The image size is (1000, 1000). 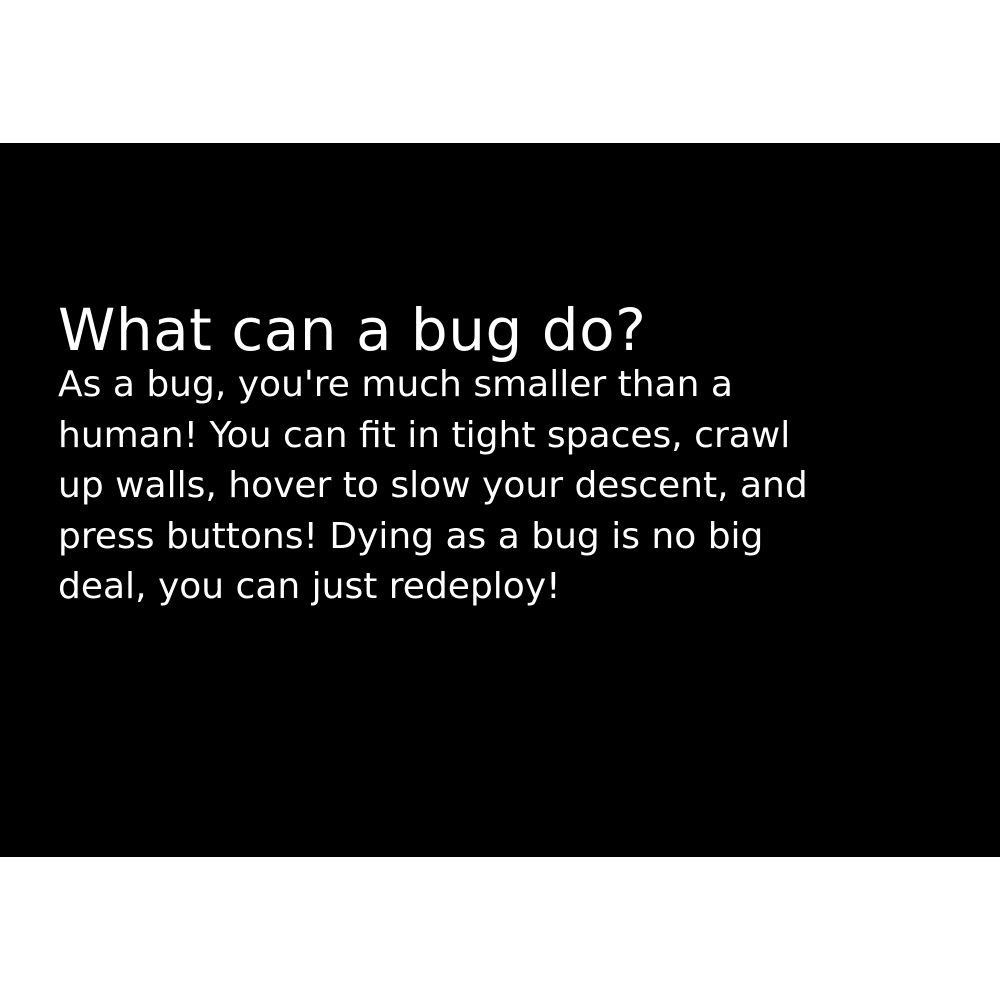 I want to click on info-title: What can a bug do?, so click(x=352, y=330).